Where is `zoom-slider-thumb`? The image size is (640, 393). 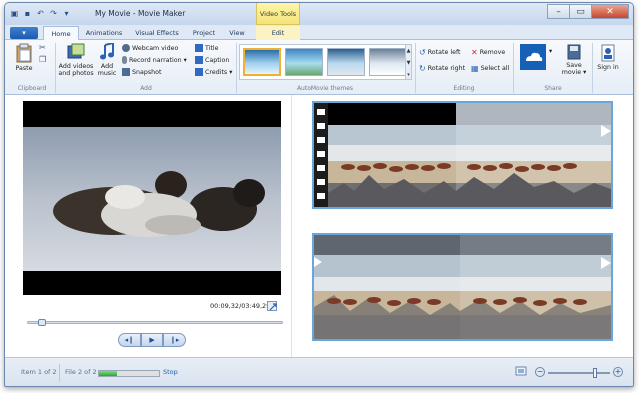
zoom-slider-thumb is located at coordinates (594, 373).